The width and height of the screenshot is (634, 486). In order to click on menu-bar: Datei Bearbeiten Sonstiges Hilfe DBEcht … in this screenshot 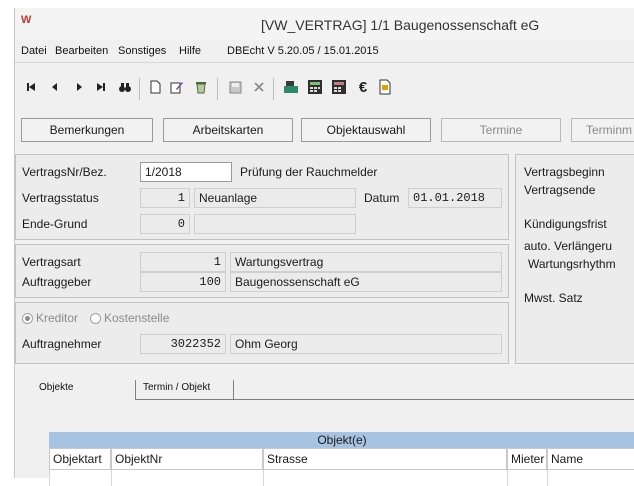, I will do `click(324, 52)`.